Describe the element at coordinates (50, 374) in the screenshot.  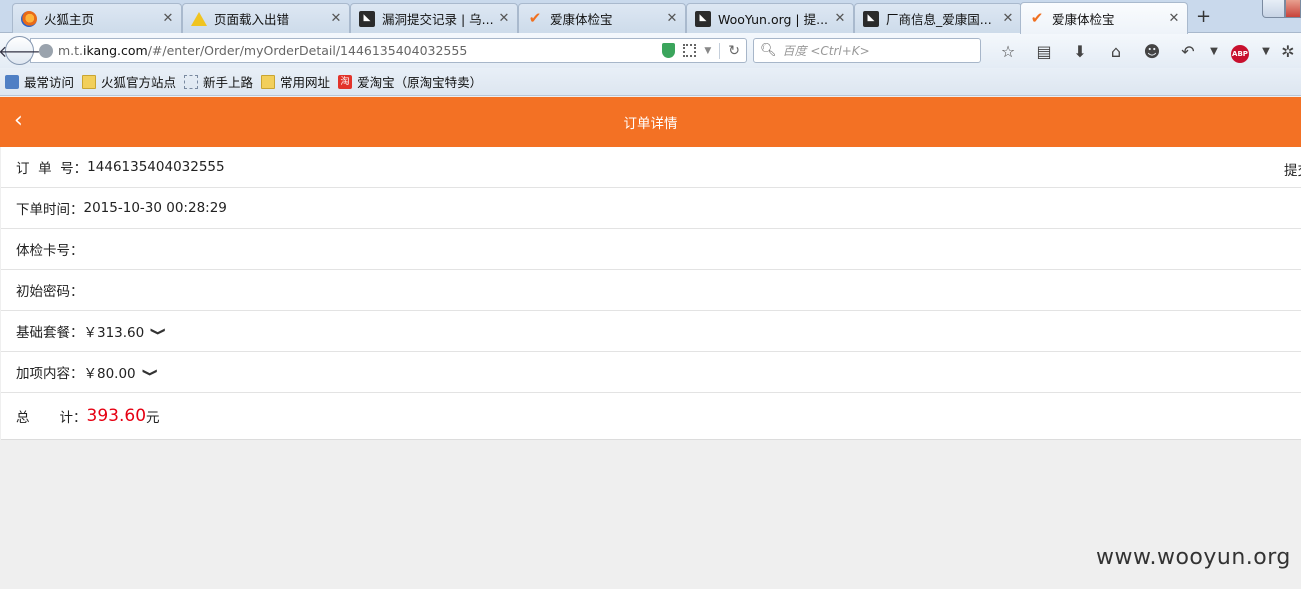
I see `row-label: 加项内容：` at that location.